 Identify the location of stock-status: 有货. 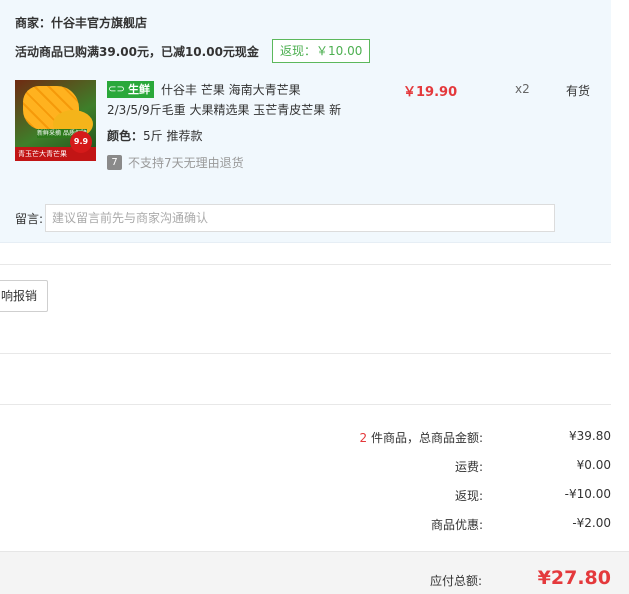
(578, 91).